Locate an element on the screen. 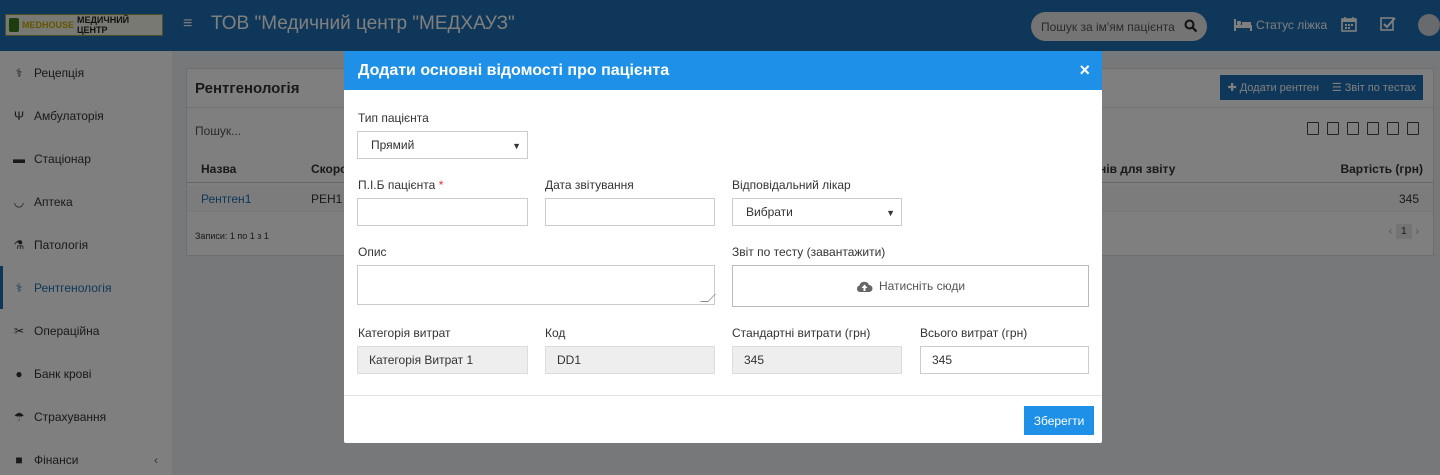 This screenshot has width=1440, height=475. required-mark: * is located at coordinates (441, 185).